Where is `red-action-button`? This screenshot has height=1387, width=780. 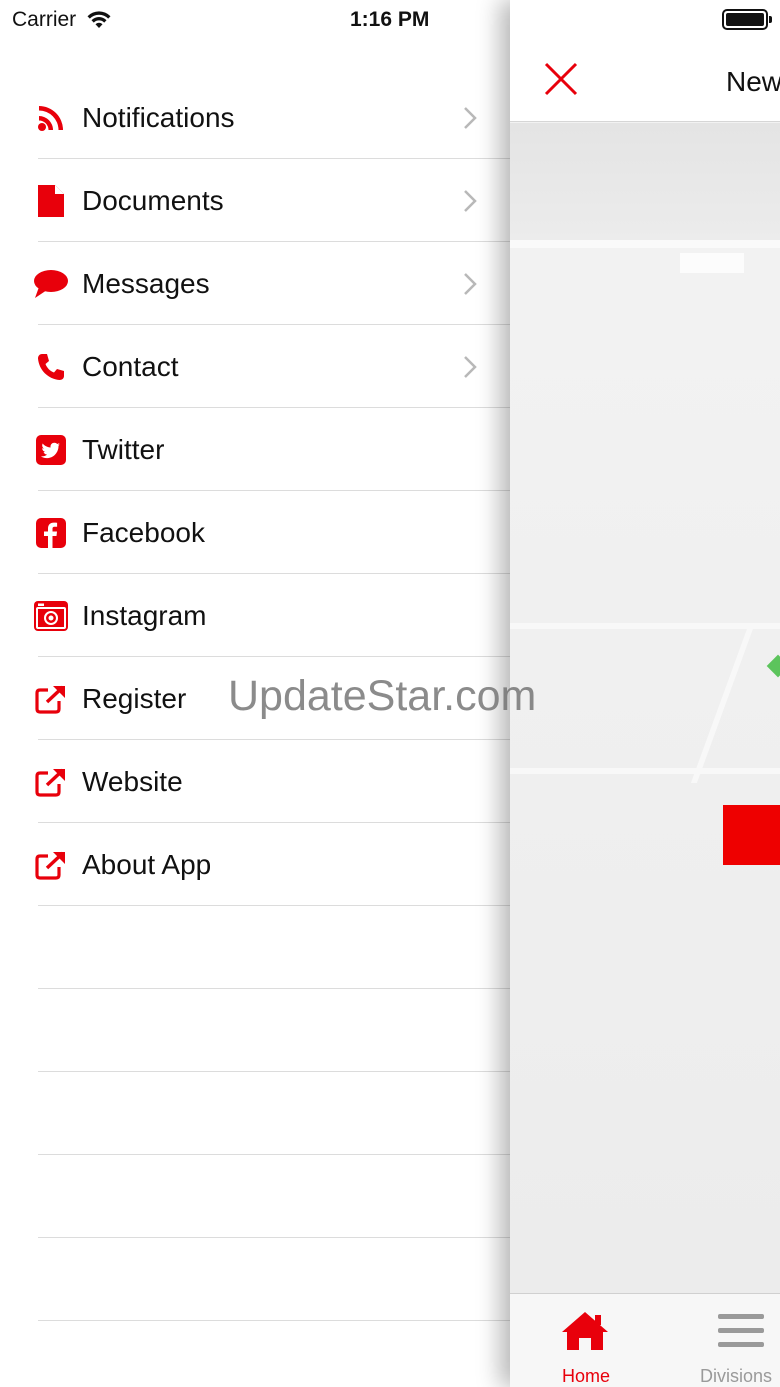 red-action-button is located at coordinates (751, 835).